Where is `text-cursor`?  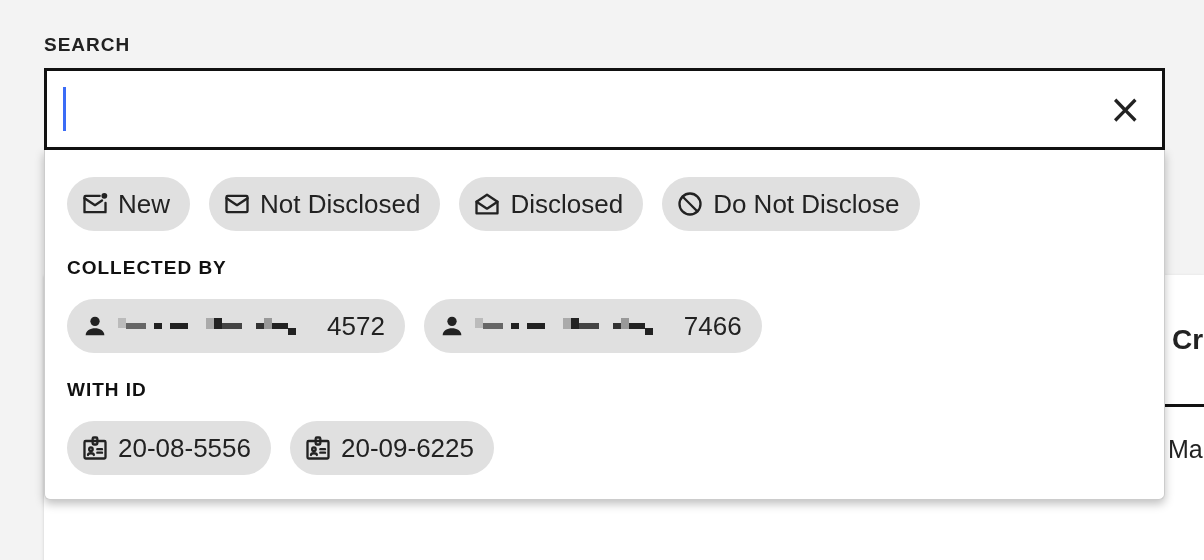 text-cursor is located at coordinates (64, 109).